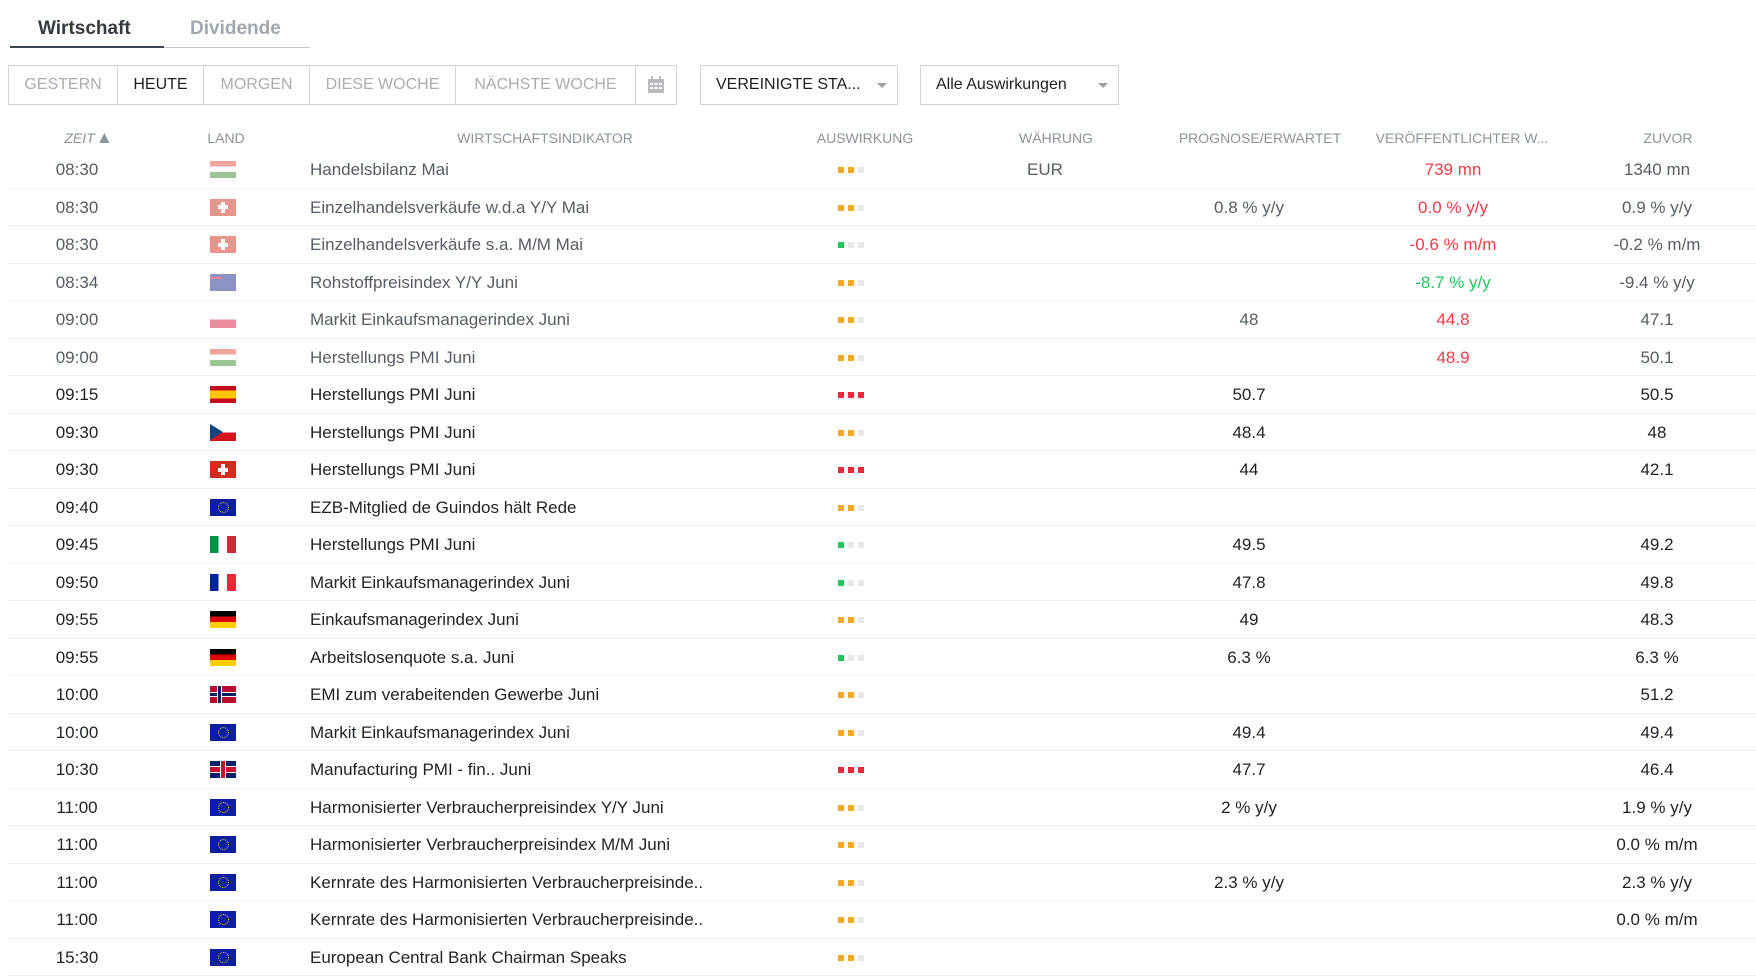  Describe the element at coordinates (84, 29) in the screenshot. I see `tab-wirtschaft: Wirtschaft` at that location.